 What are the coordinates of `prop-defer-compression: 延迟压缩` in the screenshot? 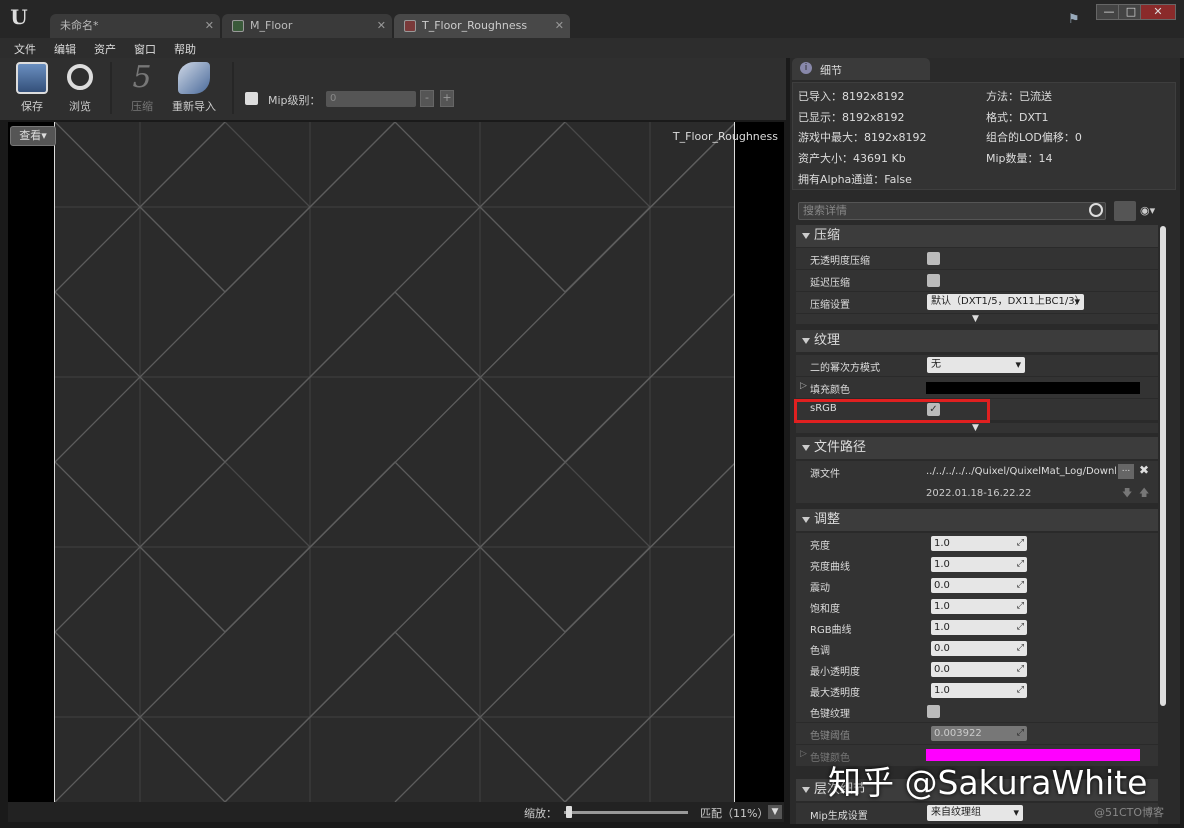 It's located at (977, 280).